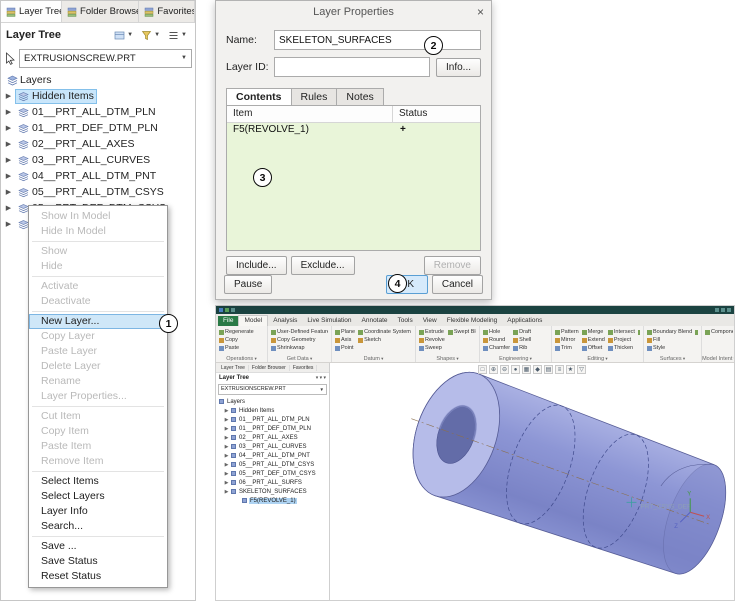 This screenshot has width=735, height=601. I want to click on ribbon-button: Extend, so click(593, 340).